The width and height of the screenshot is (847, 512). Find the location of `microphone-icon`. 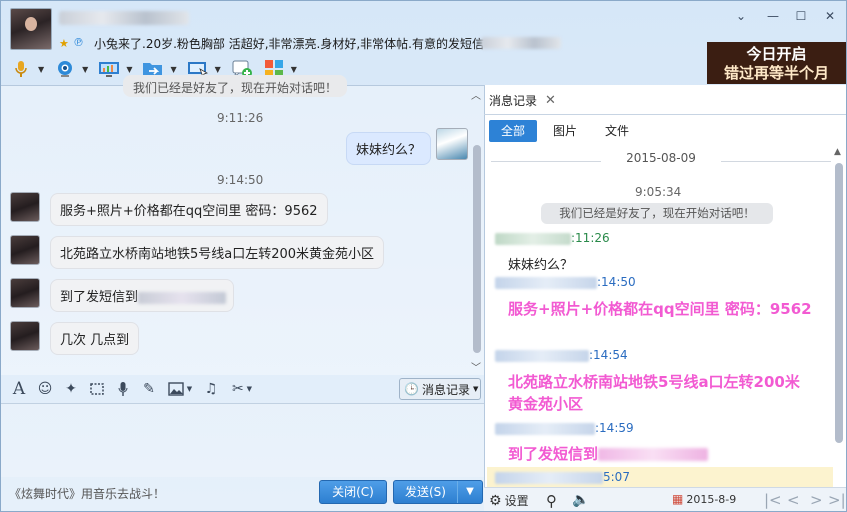

microphone-icon is located at coordinates (21, 69).